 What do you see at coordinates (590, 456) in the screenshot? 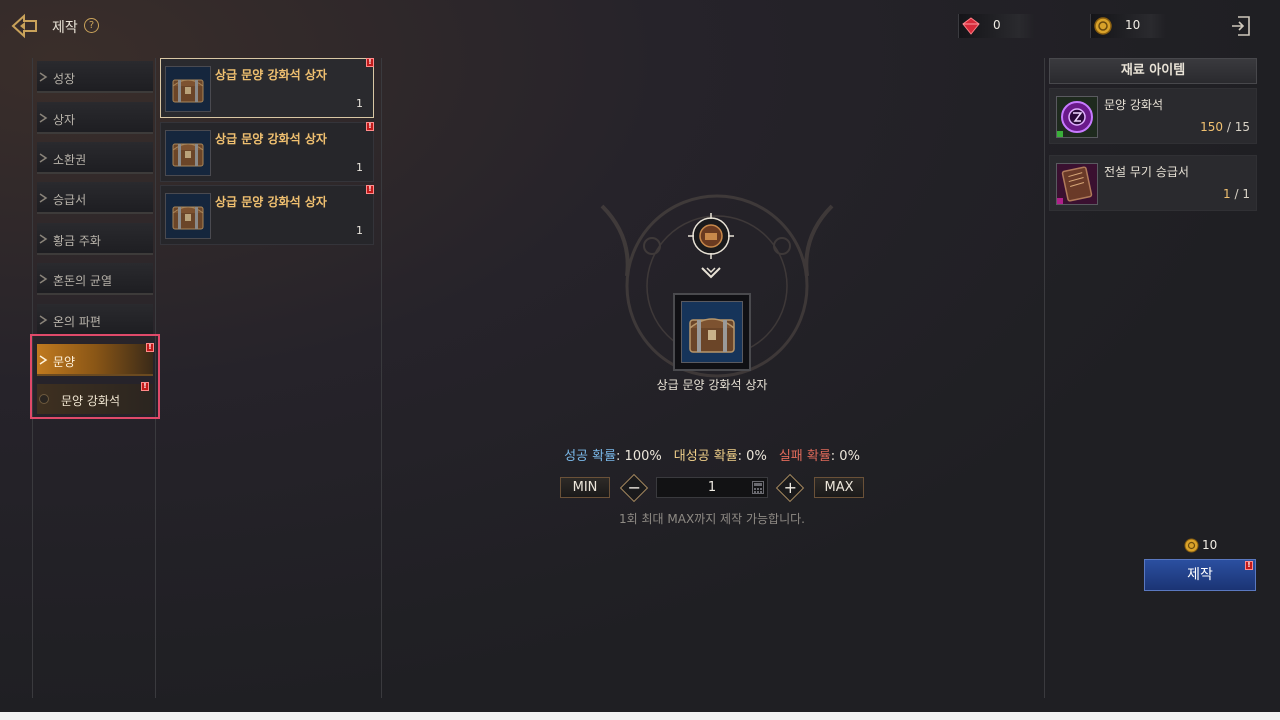
I see `success-rate-label: 성공 확률` at bounding box center [590, 456].